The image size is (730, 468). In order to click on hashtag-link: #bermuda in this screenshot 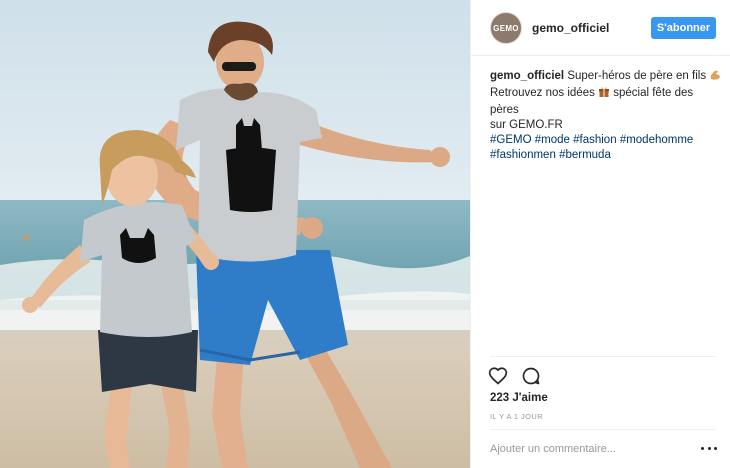, I will do `click(585, 155)`.